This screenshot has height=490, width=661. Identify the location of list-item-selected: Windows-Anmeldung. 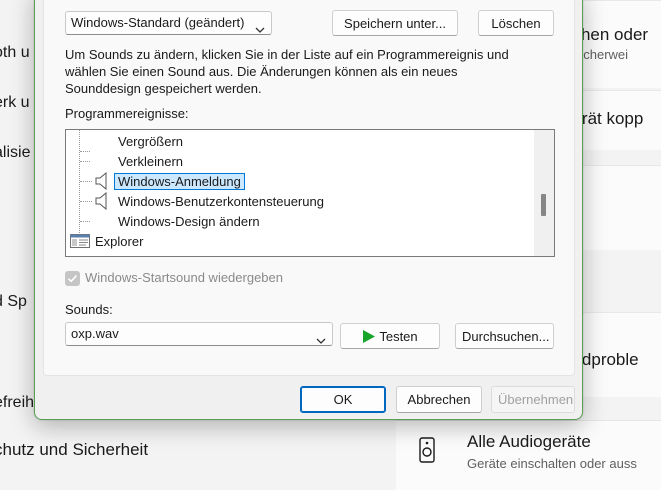
(179, 182).